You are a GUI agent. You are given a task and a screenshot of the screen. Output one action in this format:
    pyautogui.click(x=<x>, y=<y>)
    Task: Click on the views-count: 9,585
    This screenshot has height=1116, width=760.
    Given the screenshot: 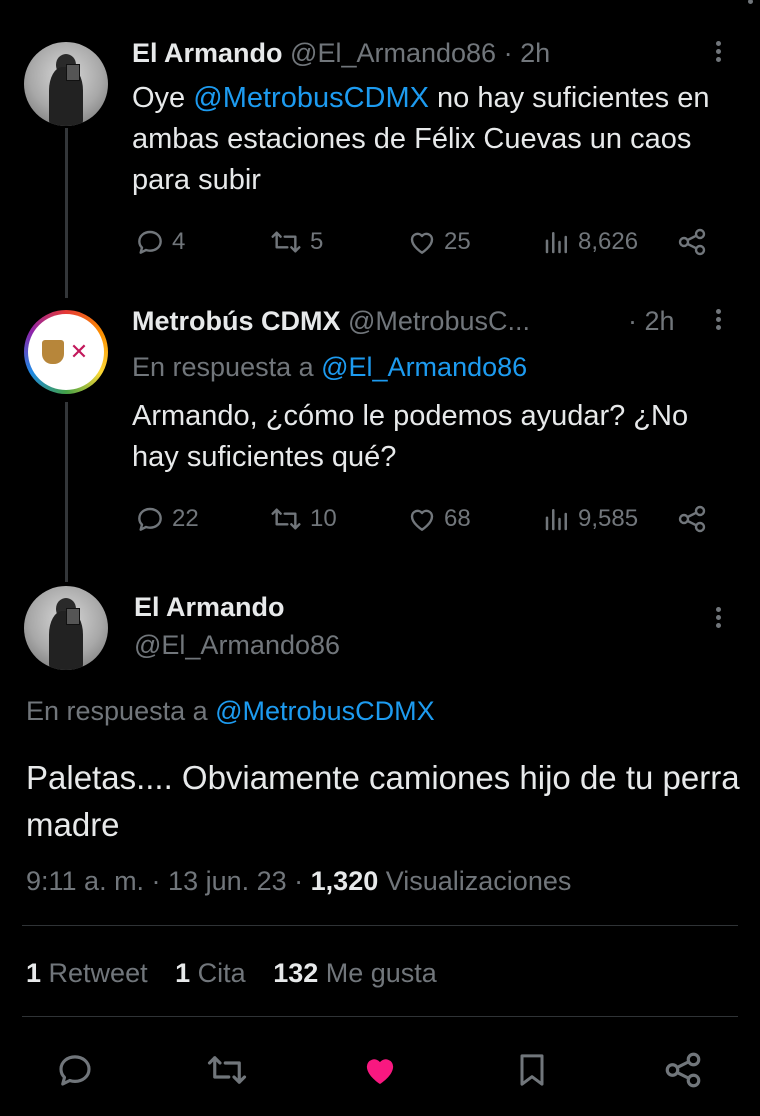 What is the action you would take?
    pyautogui.click(x=608, y=518)
    